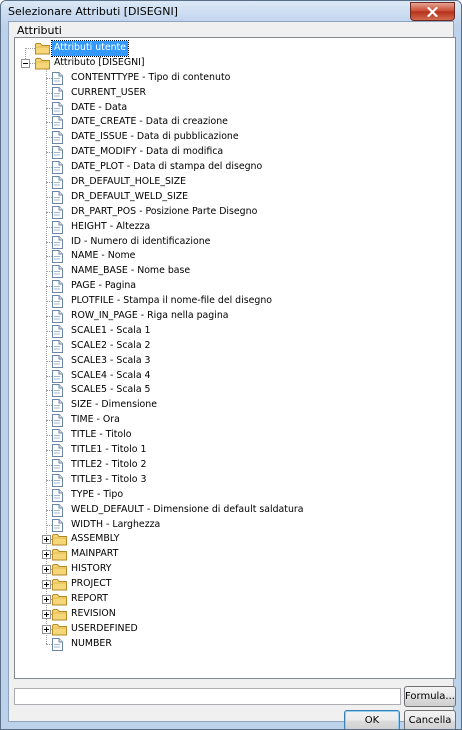 The image size is (462, 730). Describe the element at coordinates (39, 30) in the screenshot. I see `attributes-group-label: Attributi` at that location.